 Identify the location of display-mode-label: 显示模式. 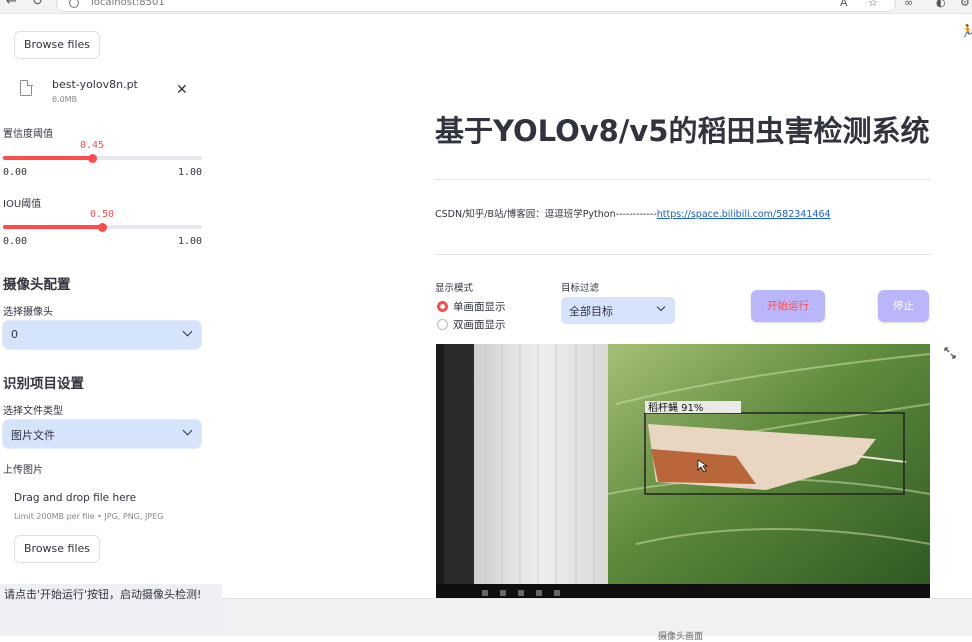
(454, 288).